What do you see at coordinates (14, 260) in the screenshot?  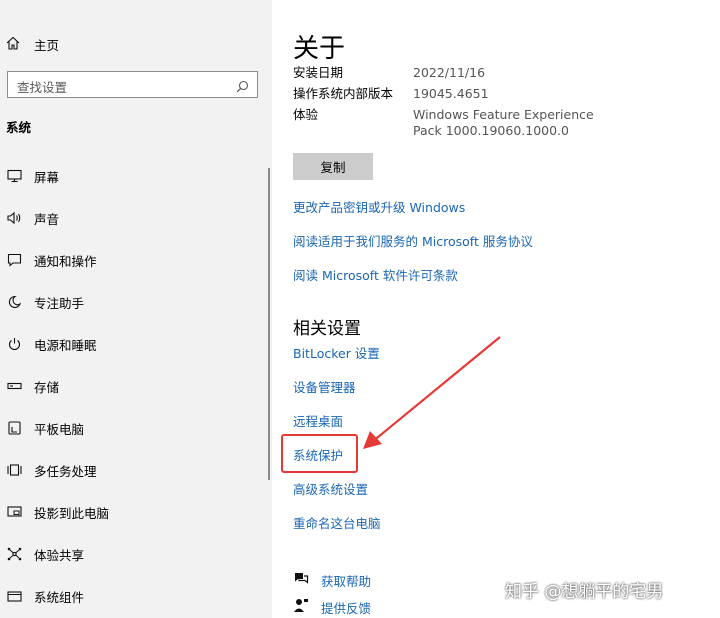 I see `notification-icon` at bounding box center [14, 260].